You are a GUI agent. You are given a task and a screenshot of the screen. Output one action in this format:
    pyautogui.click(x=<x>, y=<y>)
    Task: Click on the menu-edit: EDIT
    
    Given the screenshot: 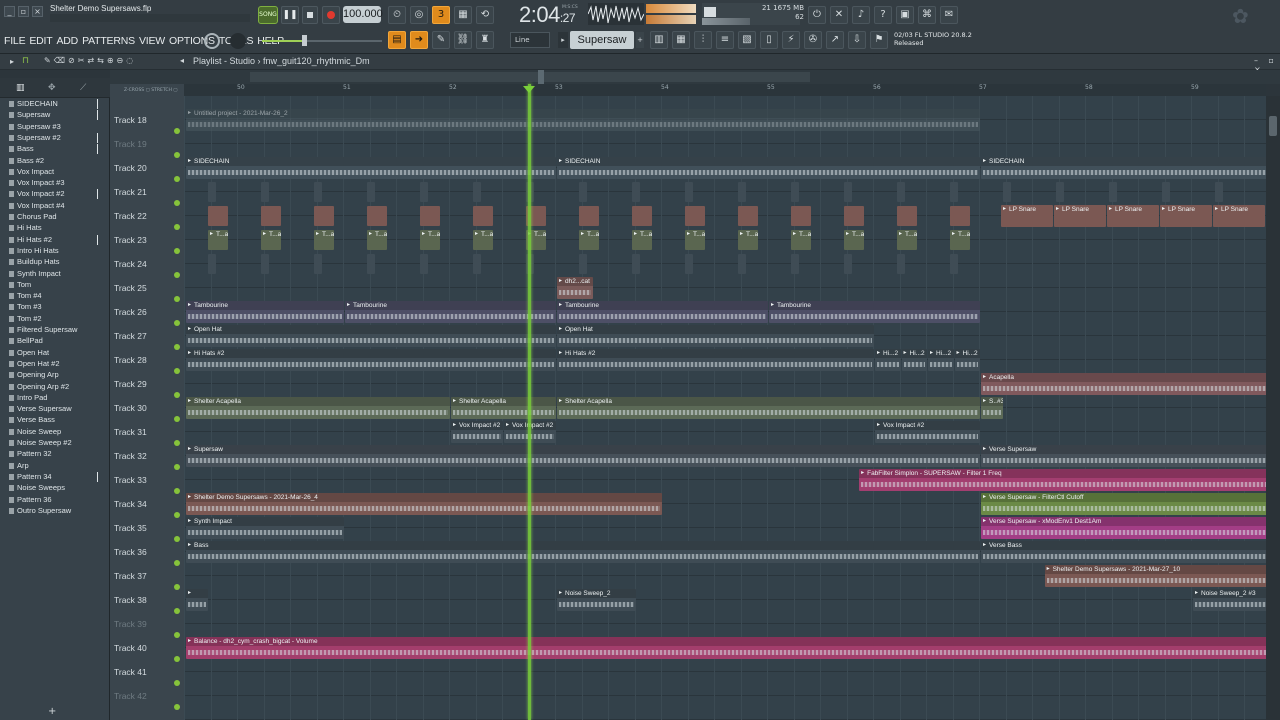 What is the action you would take?
    pyautogui.click(x=40, y=41)
    